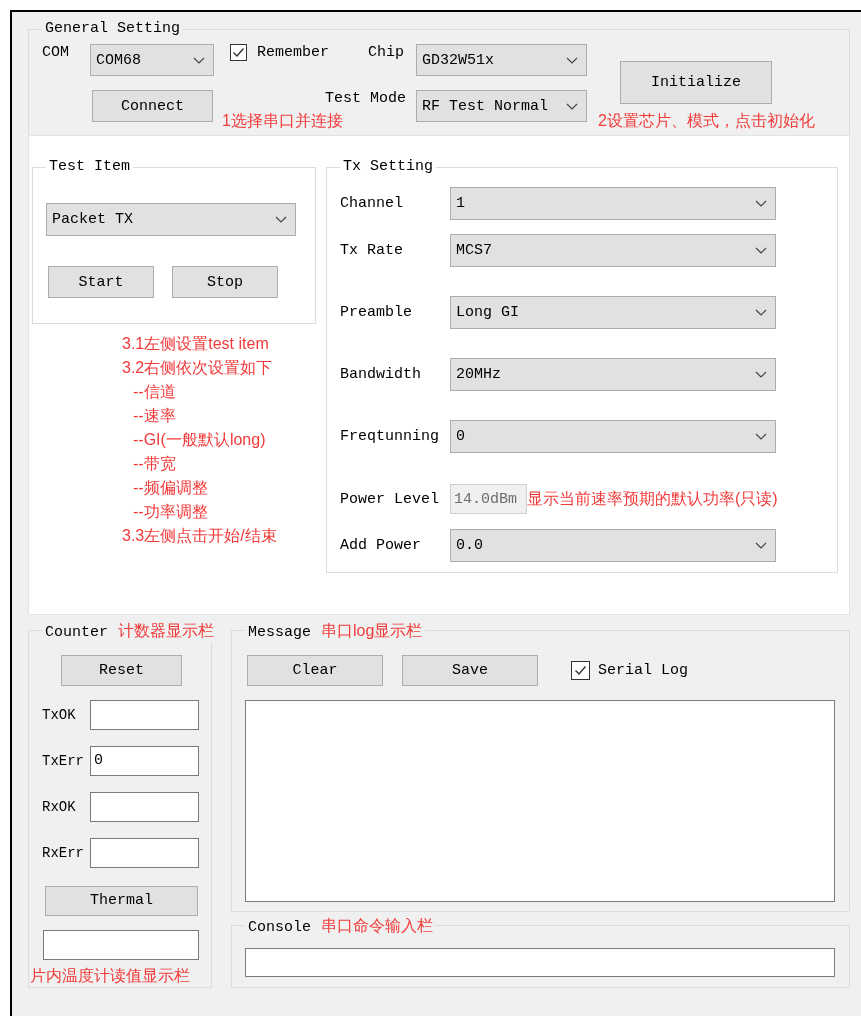 The height and width of the screenshot is (1018, 861). Describe the element at coordinates (110, 976) in the screenshot. I see `annotation: 片内温度计读值显示栏` at that location.